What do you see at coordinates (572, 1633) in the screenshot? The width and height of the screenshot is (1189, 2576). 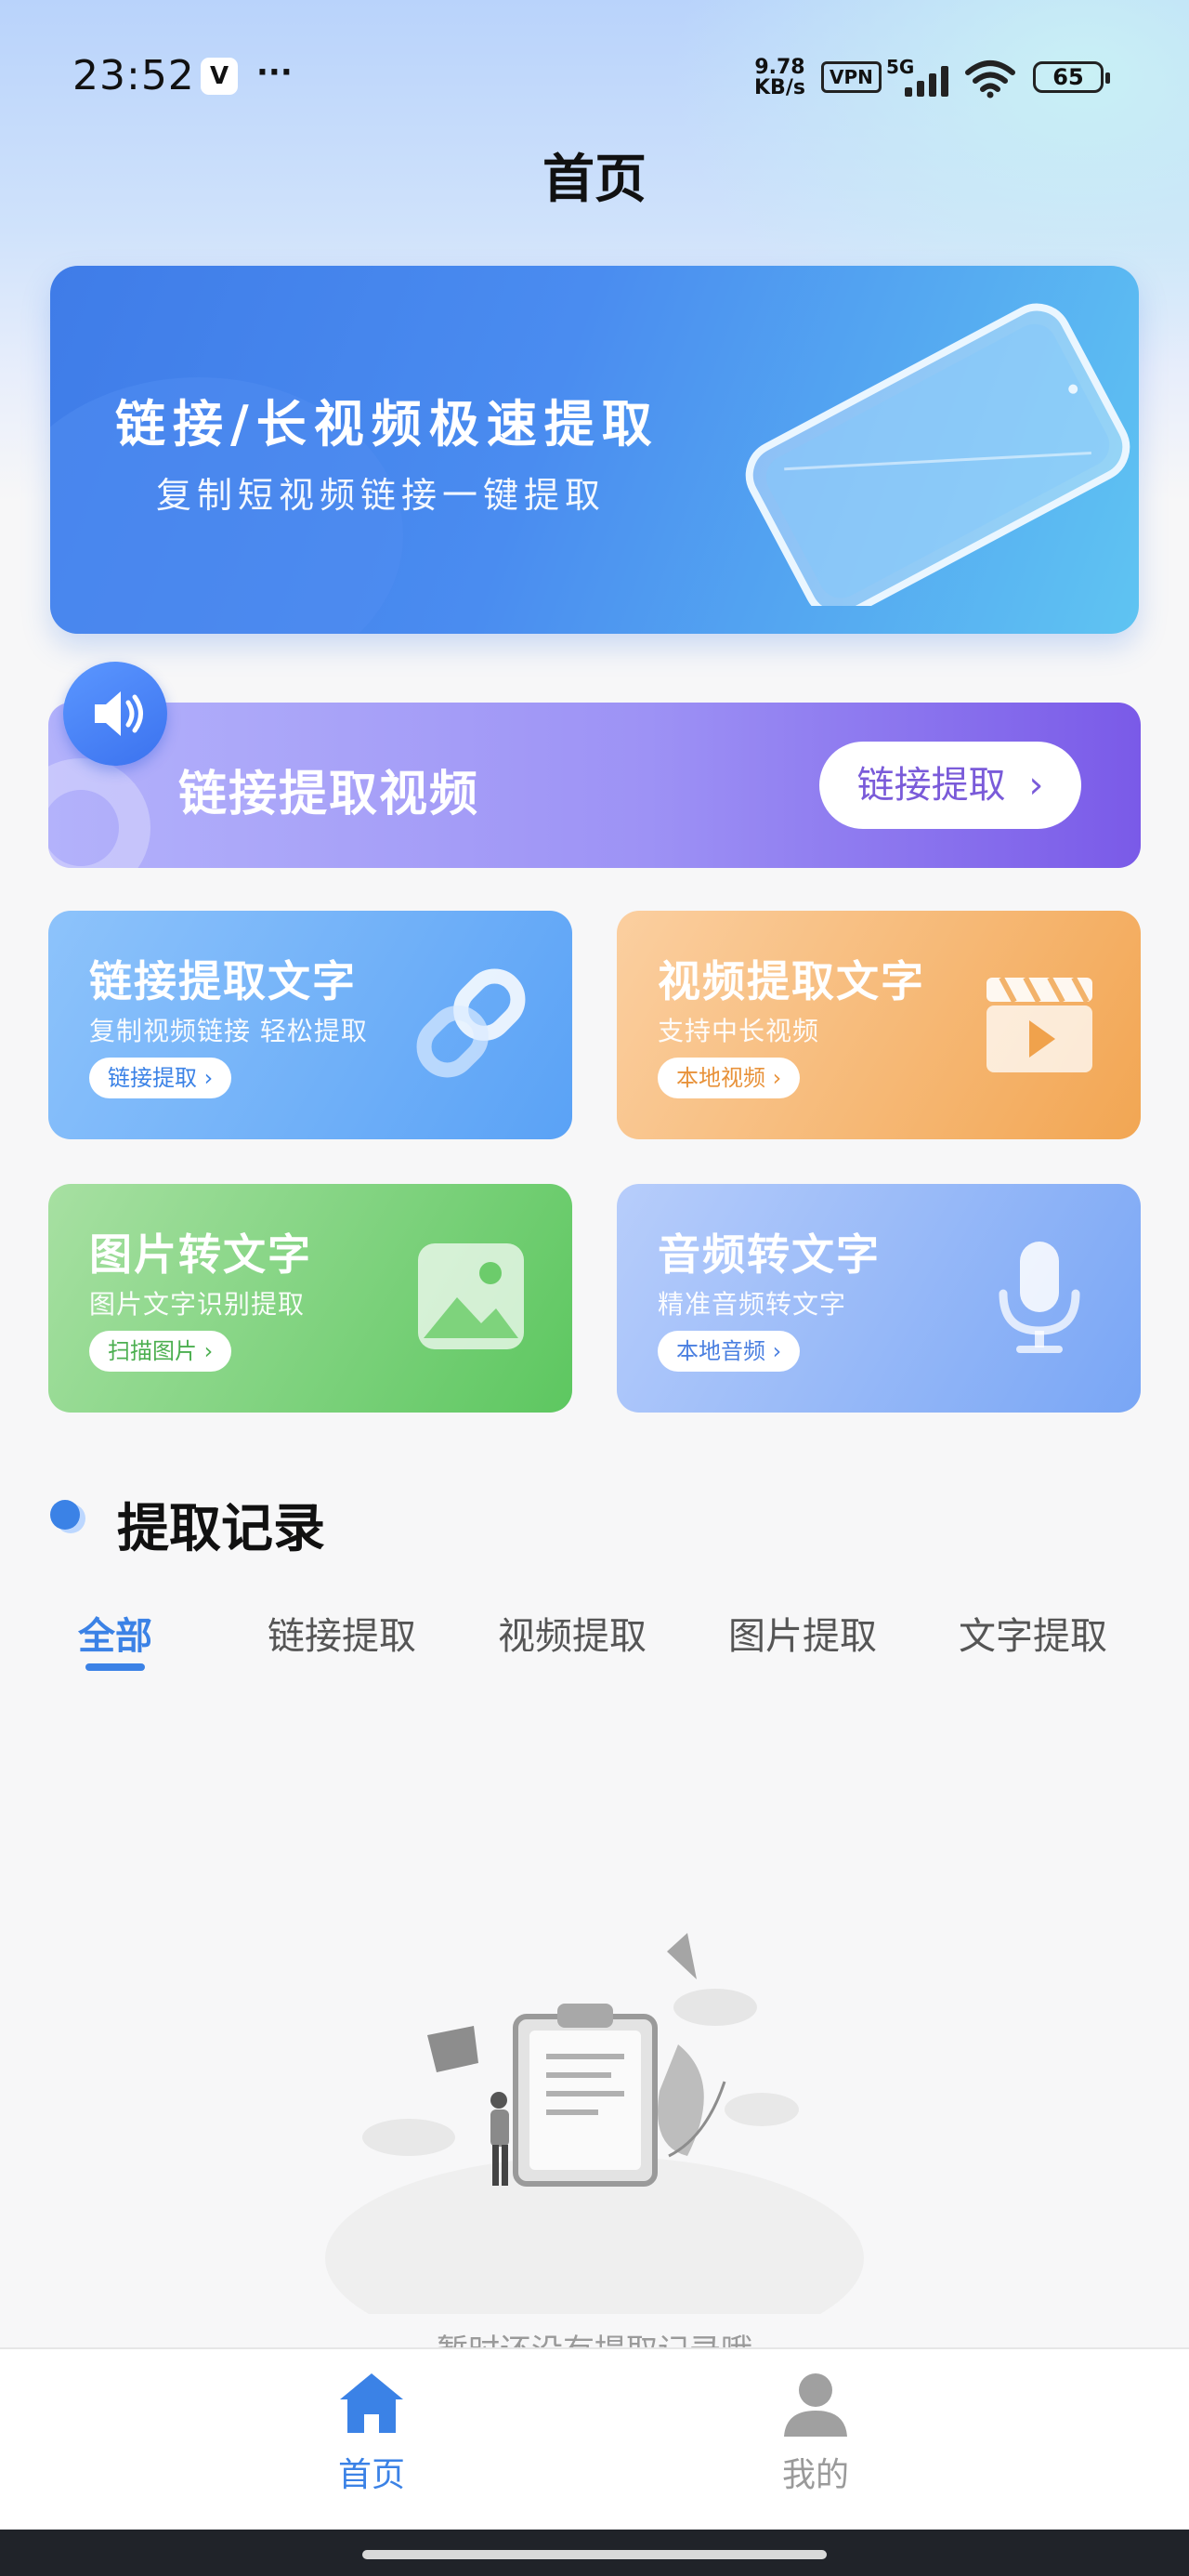 I see `tab-video-extract: 视频提取` at bounding box center [572, 1633].